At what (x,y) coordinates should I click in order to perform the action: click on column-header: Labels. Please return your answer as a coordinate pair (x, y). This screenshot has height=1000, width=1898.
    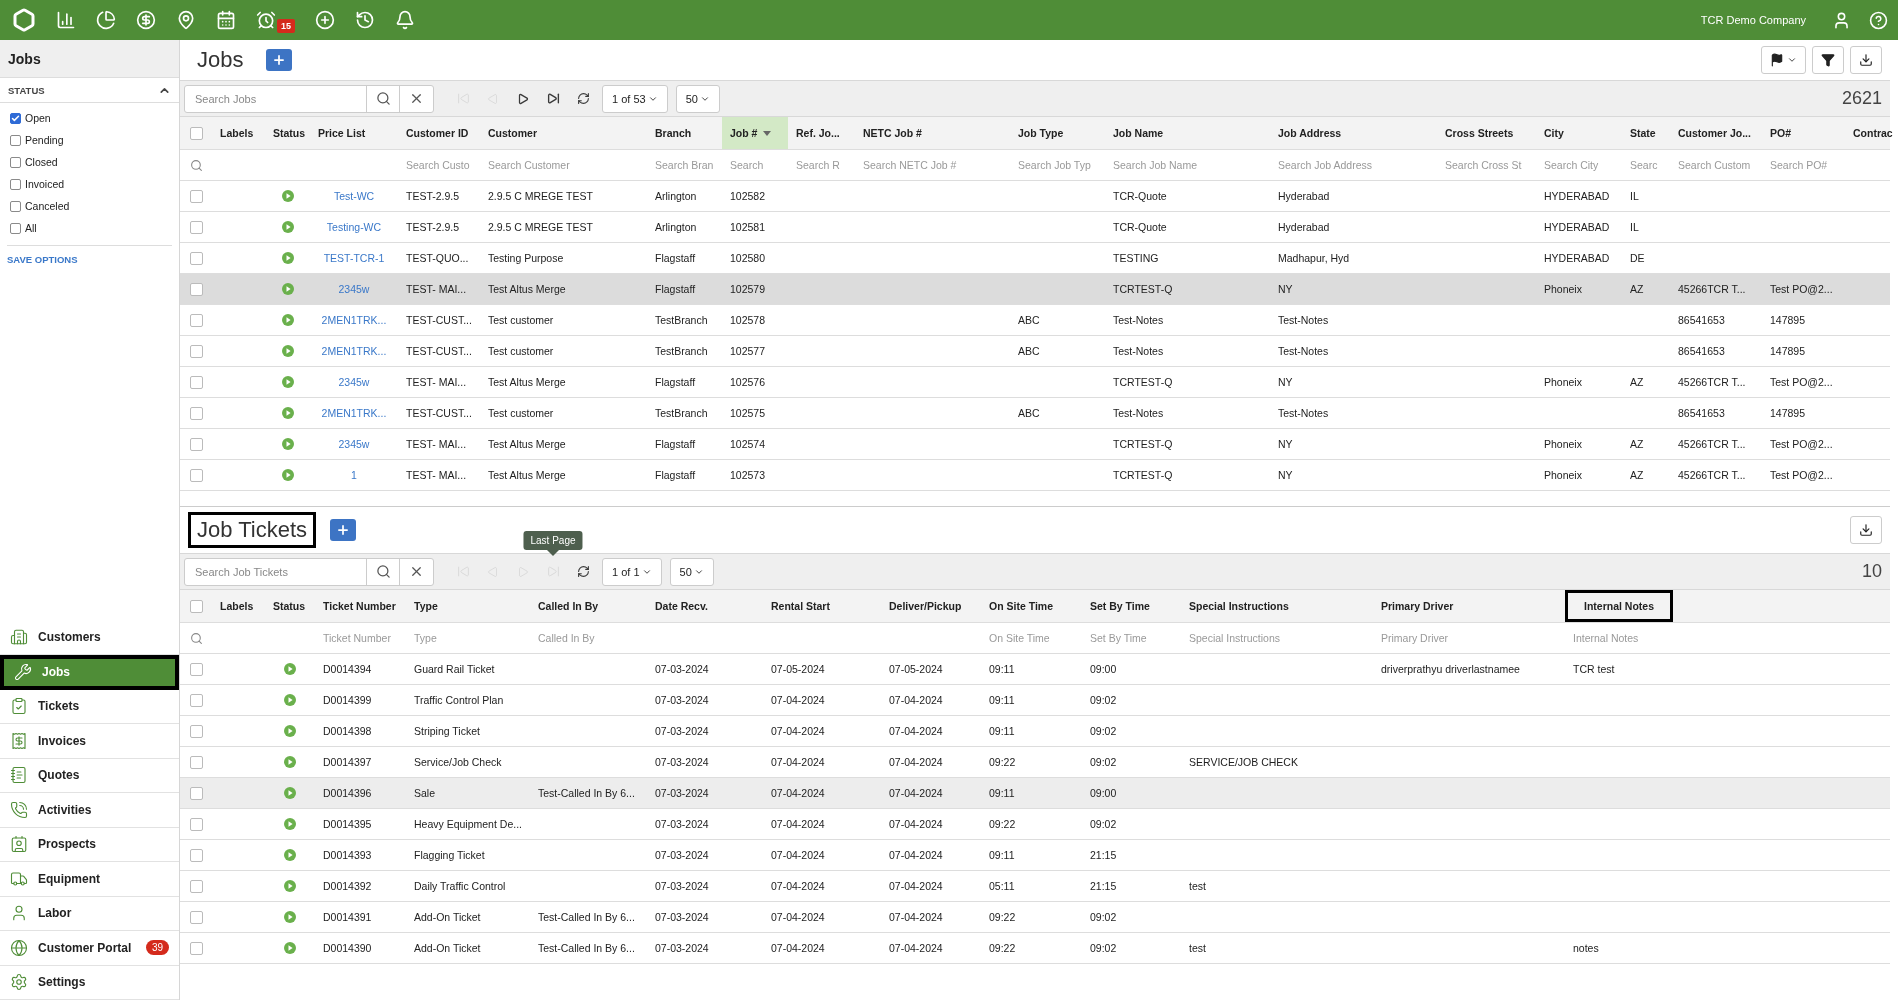
    Looking at the image, I should click on (238, 133).